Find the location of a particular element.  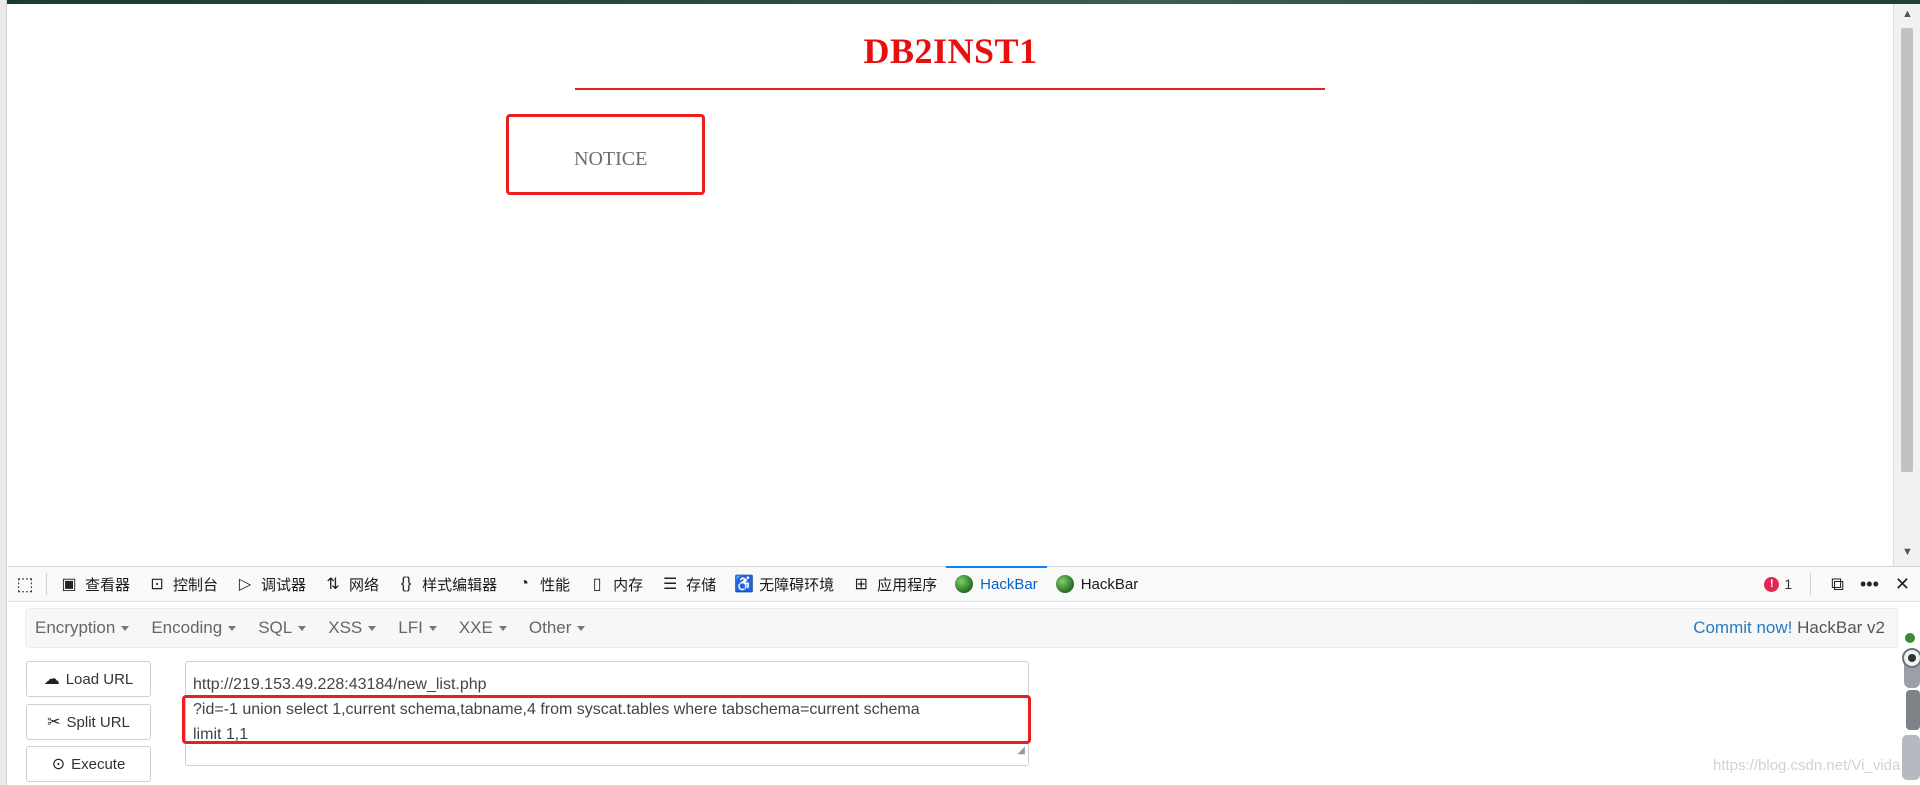

menu-label: Encryption is located at coordinates (75, 627).